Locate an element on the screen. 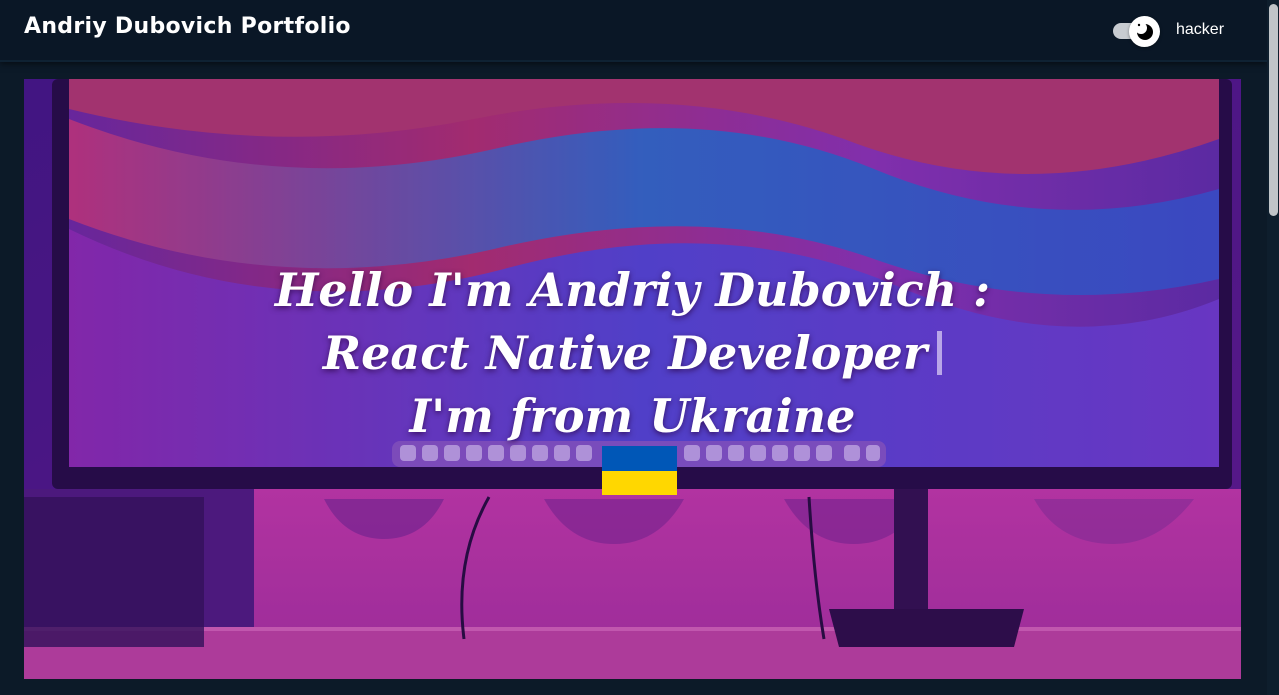 The width and height of the screenshot is (1279, 695). site-title: Andriy Dubovich Portfolio is located at coordinates (187, 26).